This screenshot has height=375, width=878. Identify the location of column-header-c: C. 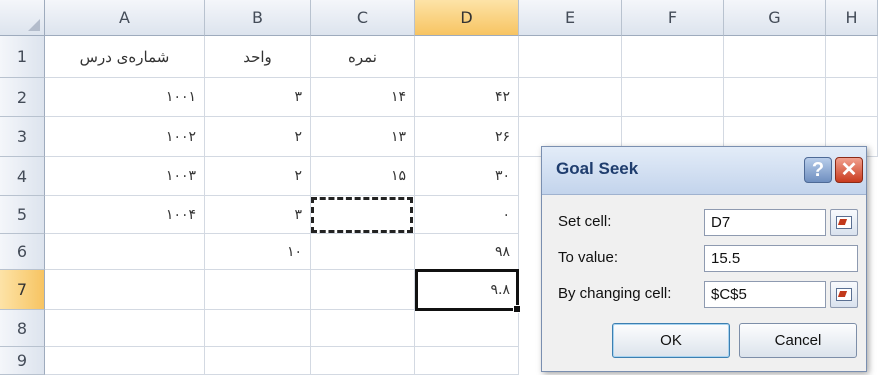
(363, 18).